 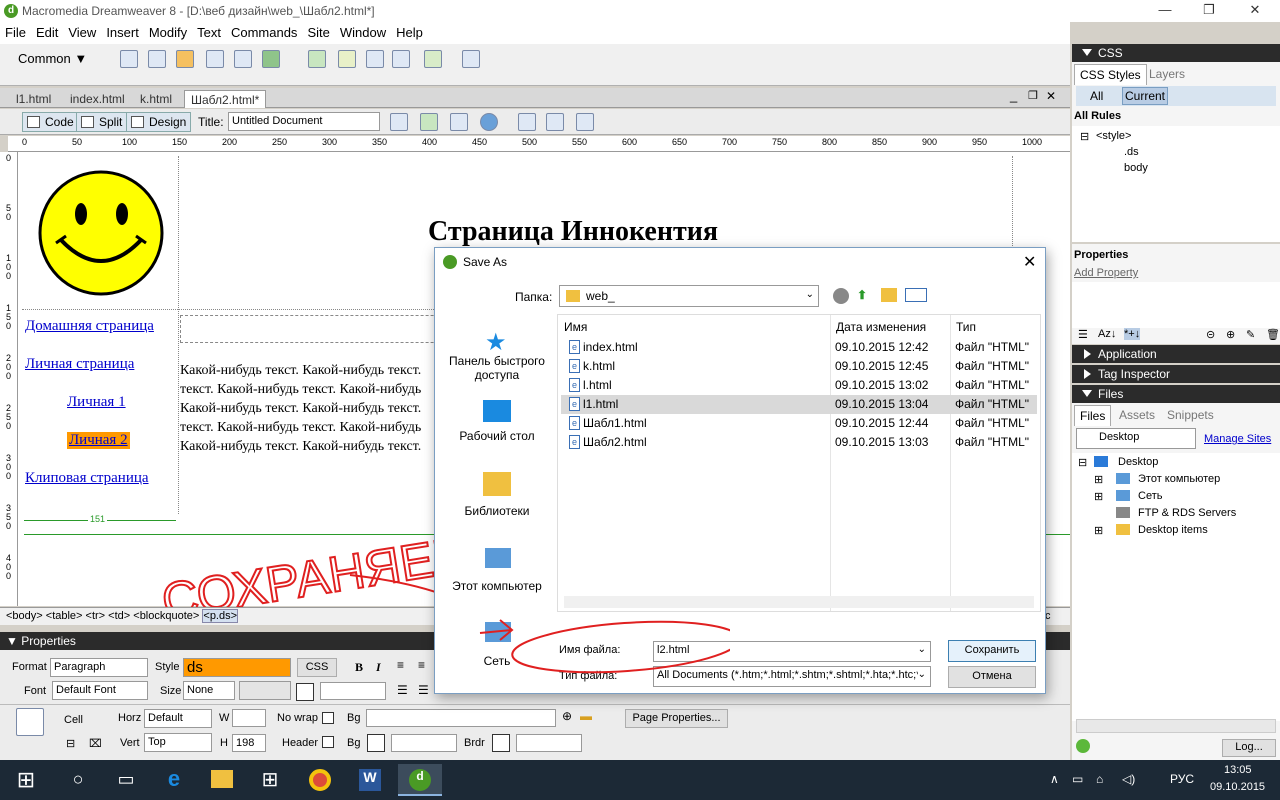 I want to click on bg-color-input, so click(x=424, y=743).